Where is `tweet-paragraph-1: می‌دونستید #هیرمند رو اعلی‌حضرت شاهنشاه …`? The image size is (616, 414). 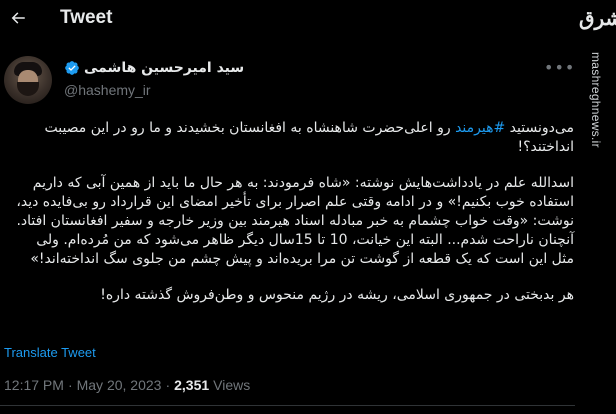 tweet-paragraph-1: می‌دونستید #هیرمند رو اعلی‌حضرت شاهنشاه … is located at coordinates (294, 138).